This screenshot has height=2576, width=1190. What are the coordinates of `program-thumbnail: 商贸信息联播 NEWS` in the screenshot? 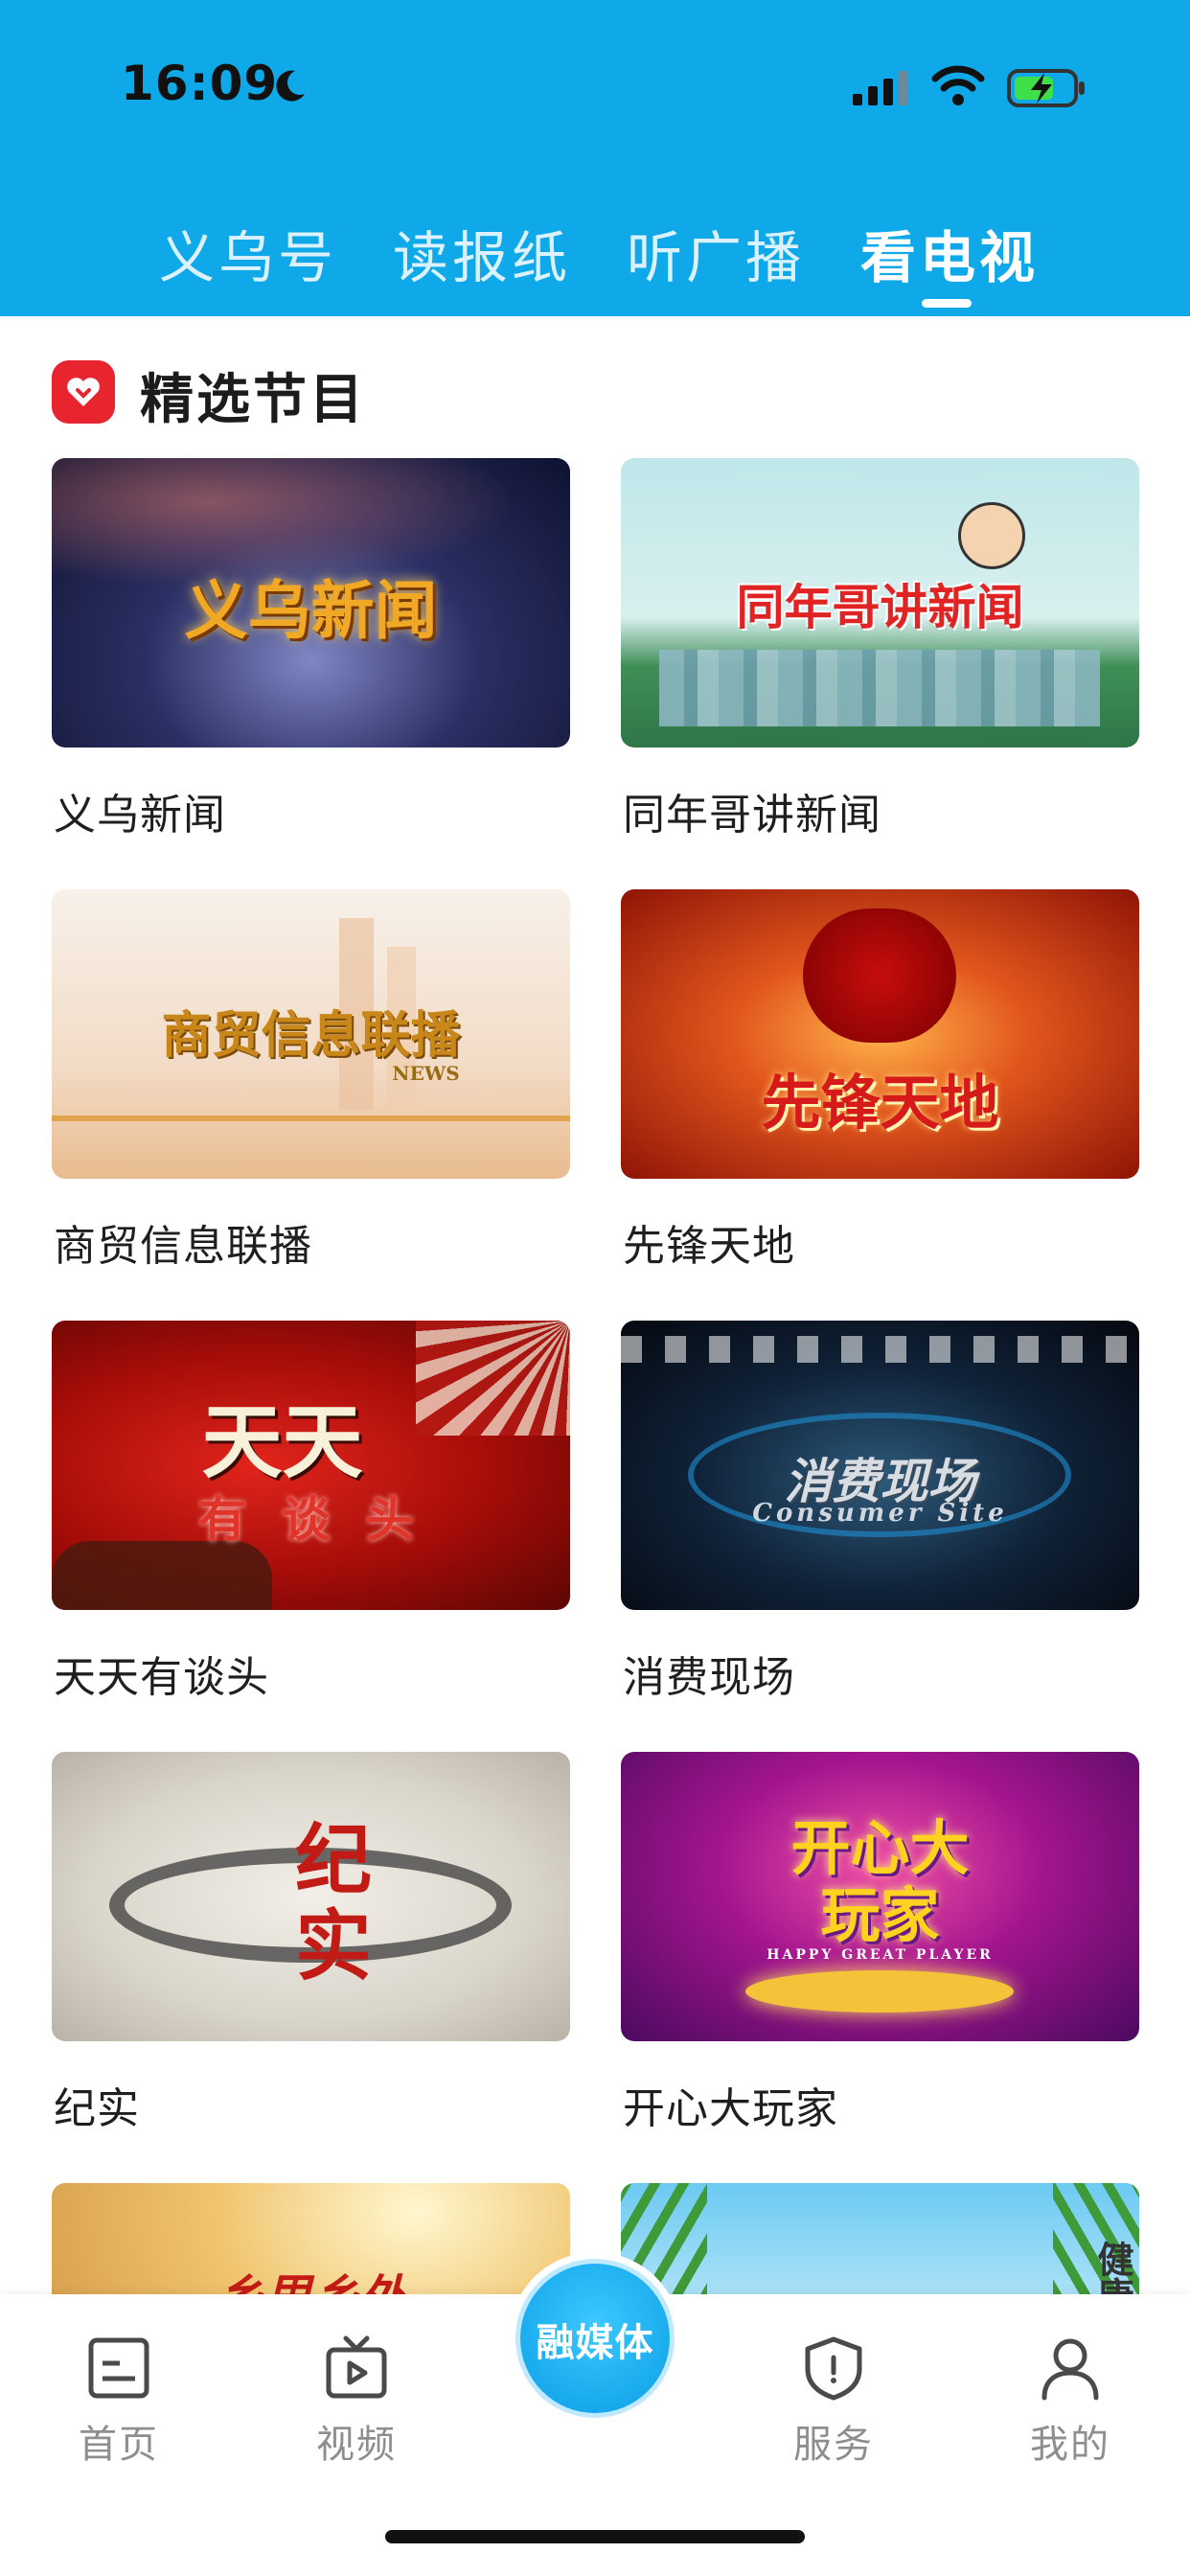 It's located at (311, 1034).